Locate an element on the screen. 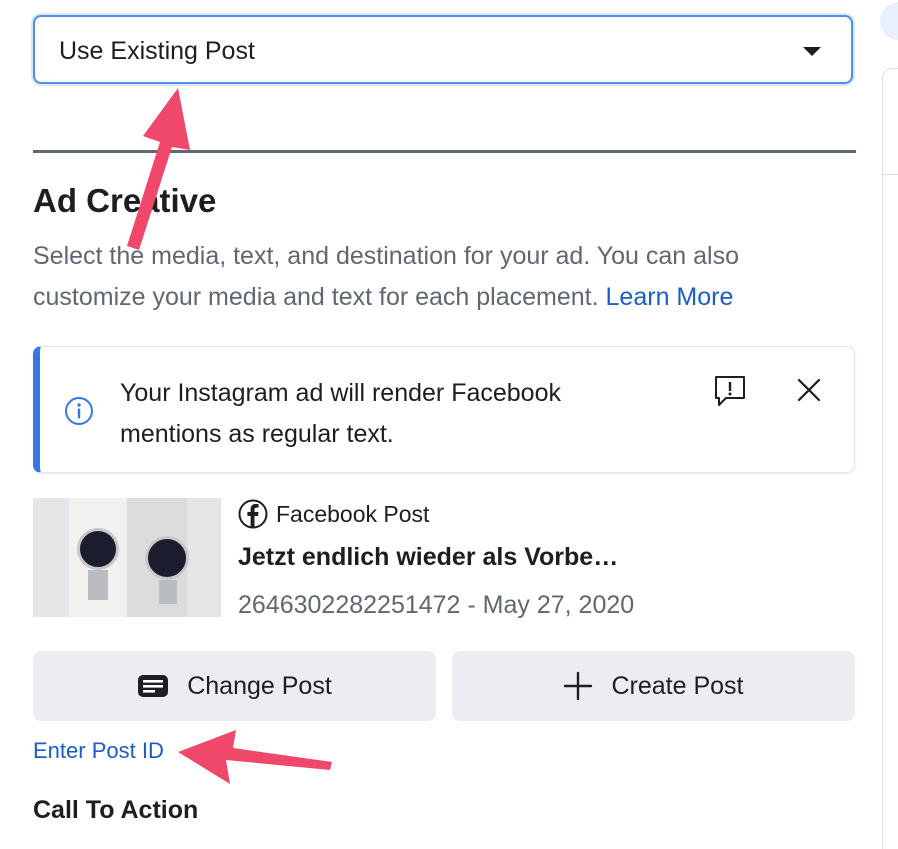 This screenshot has width=898, height=849. watch-face-left is located at coordinates (98, 549).